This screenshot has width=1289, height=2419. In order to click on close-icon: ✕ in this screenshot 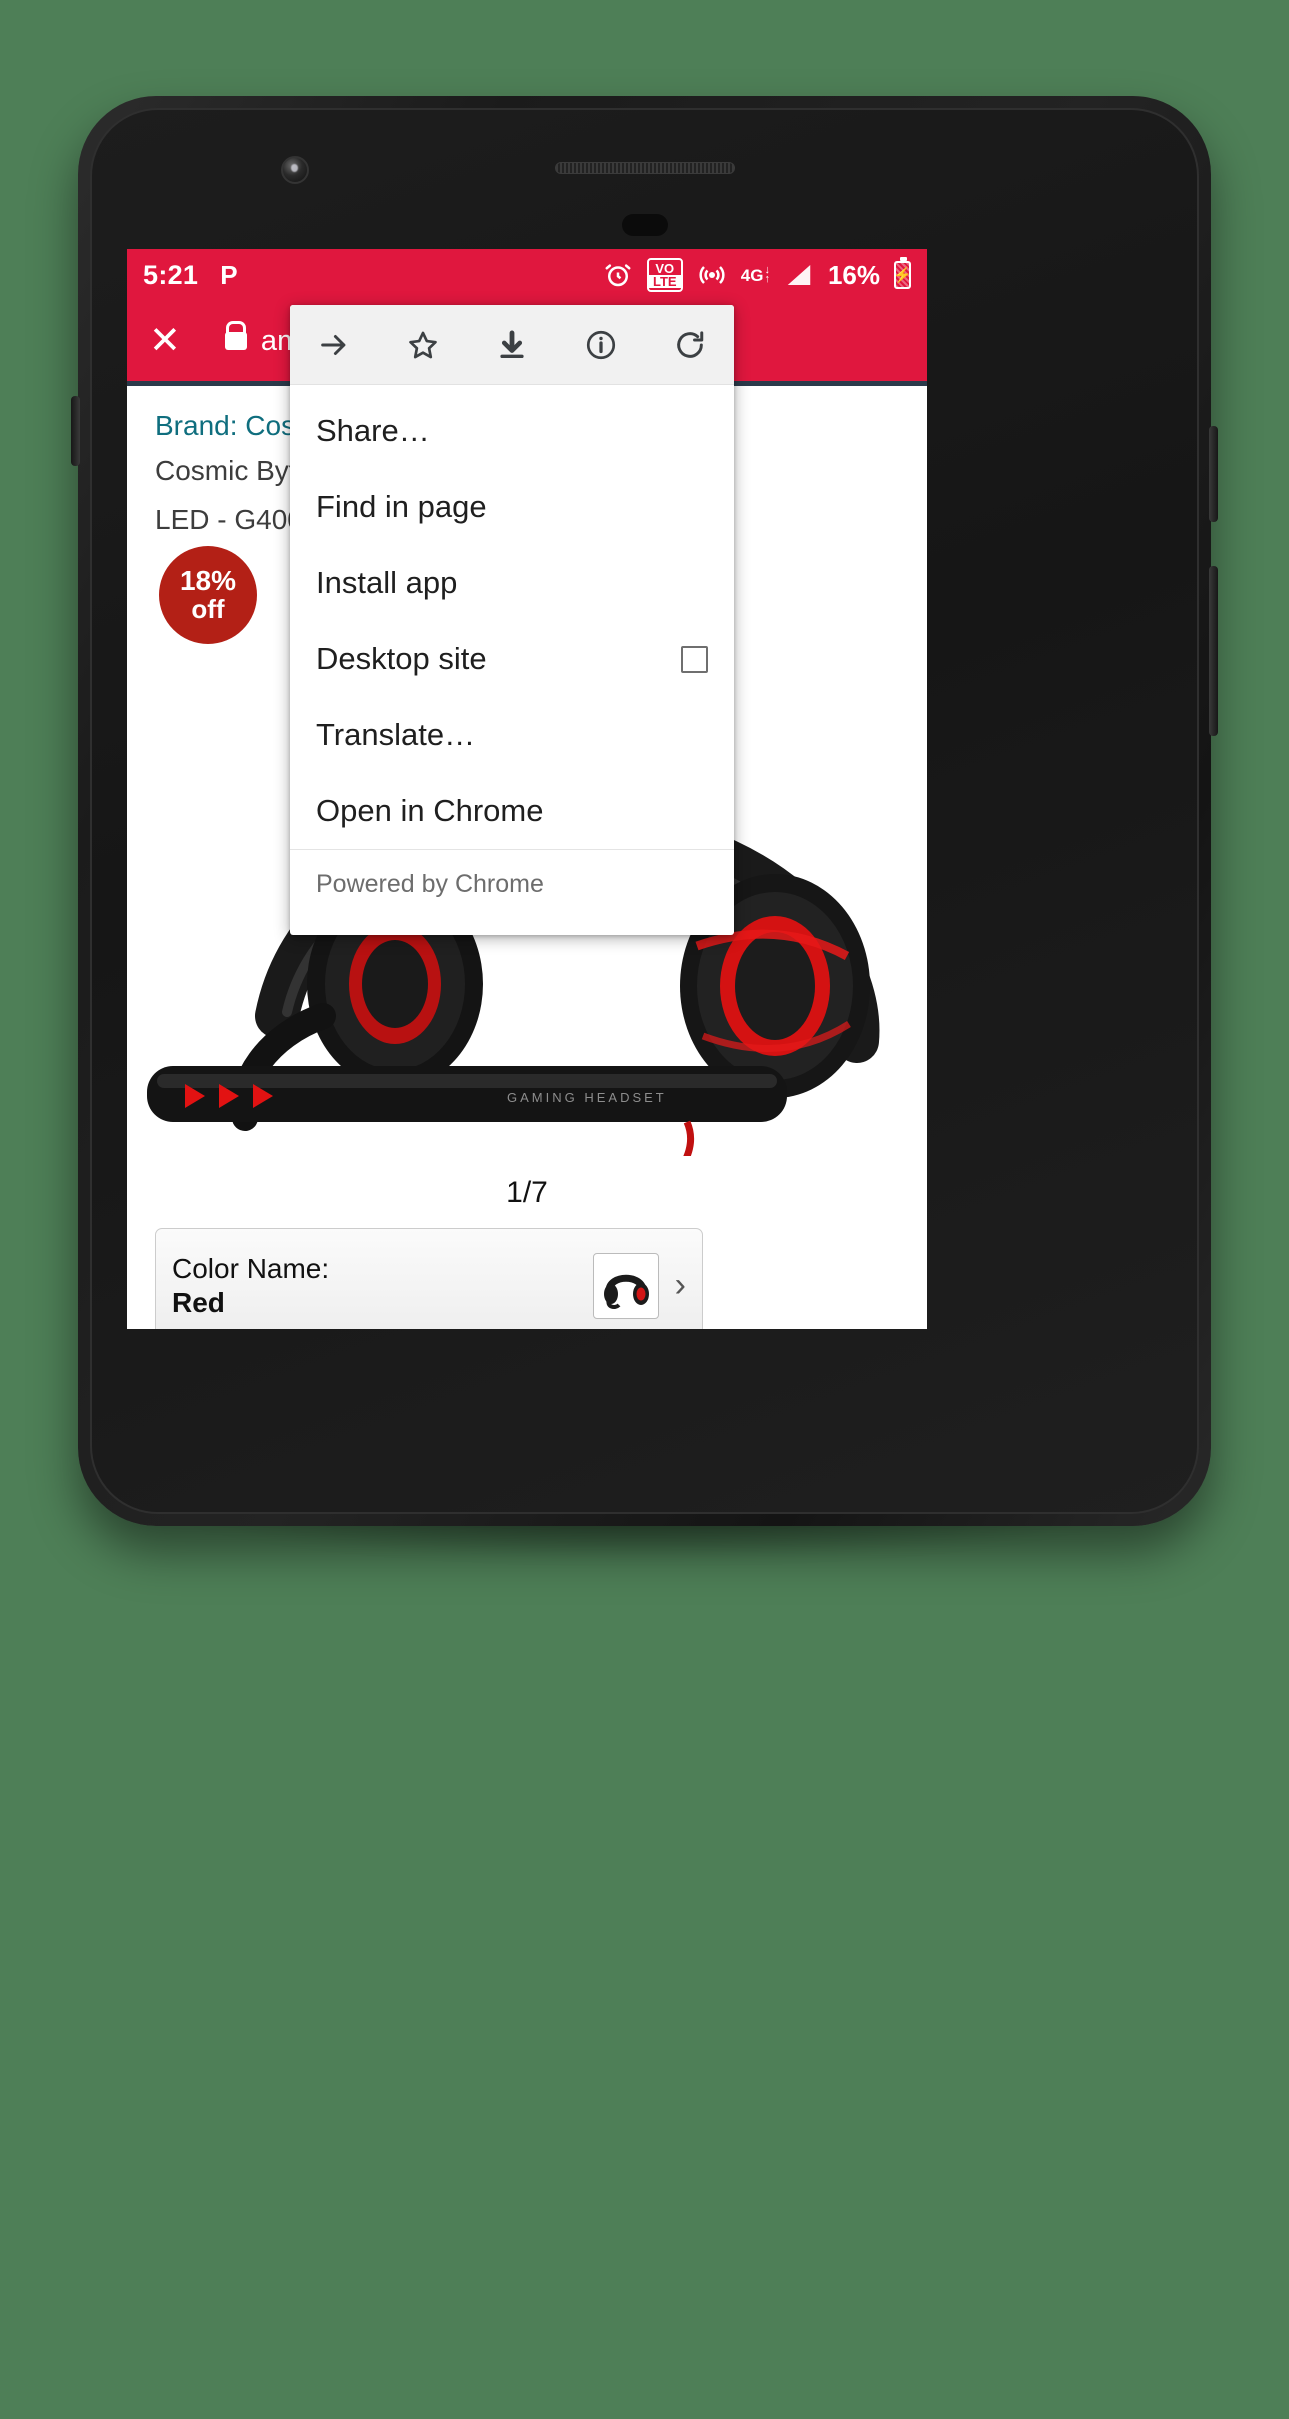, I will do `click(165, 341)`.